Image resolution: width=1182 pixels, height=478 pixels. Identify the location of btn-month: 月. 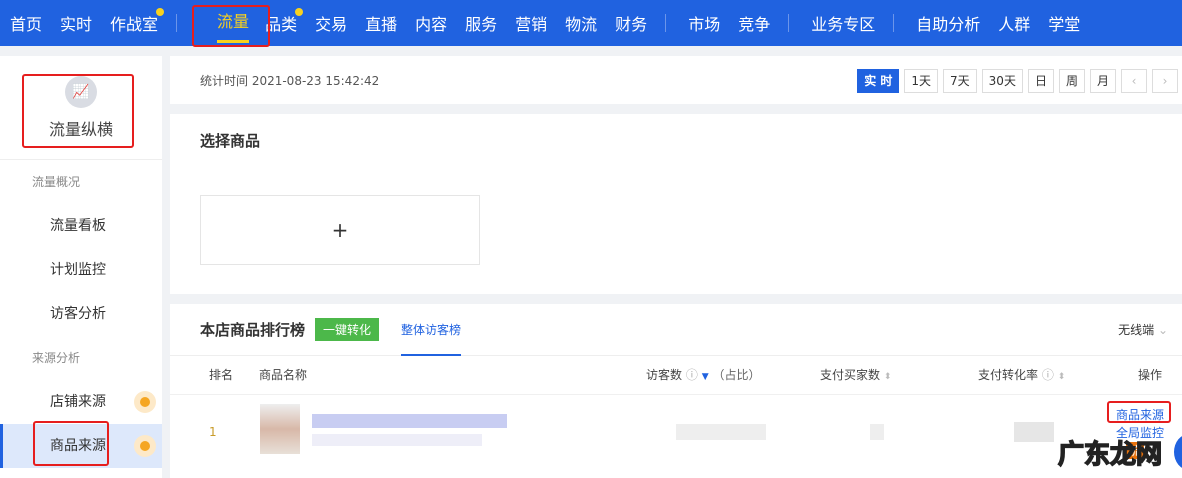
(1102, 81).